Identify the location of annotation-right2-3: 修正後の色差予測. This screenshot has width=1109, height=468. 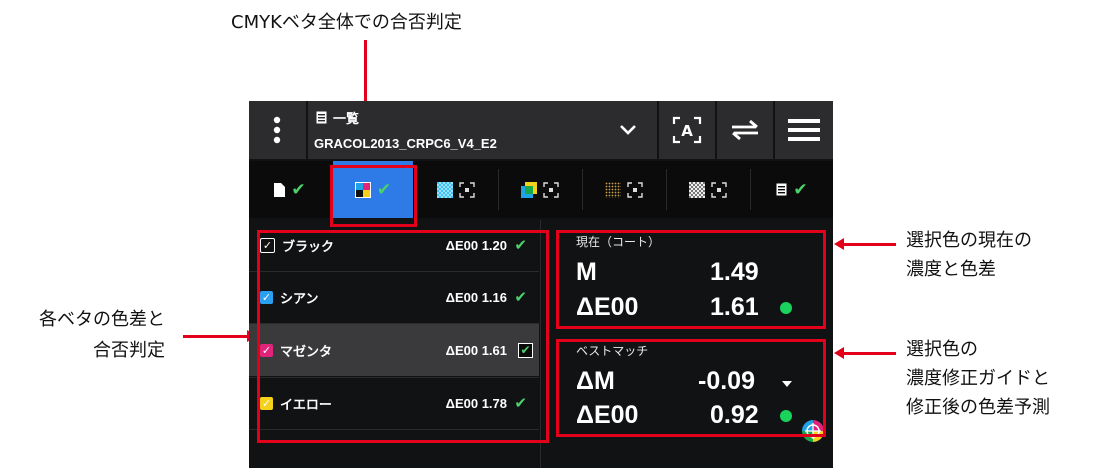
(978, 407).